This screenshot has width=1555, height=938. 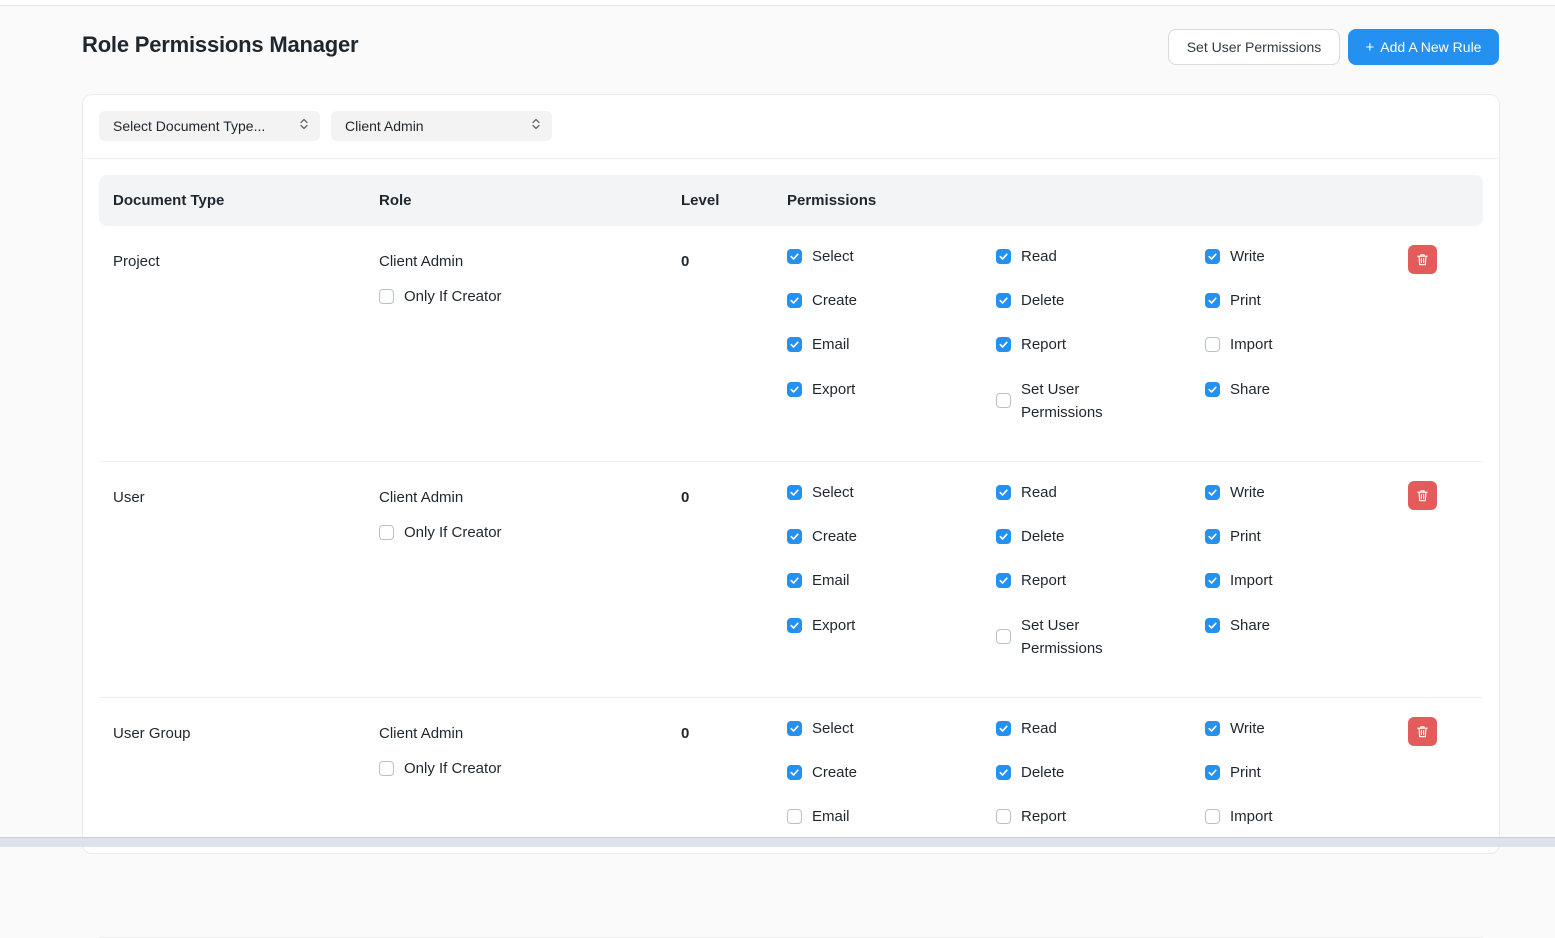 I want to click on page-title: Role Permissions Manager, so click(x=220, y=44).